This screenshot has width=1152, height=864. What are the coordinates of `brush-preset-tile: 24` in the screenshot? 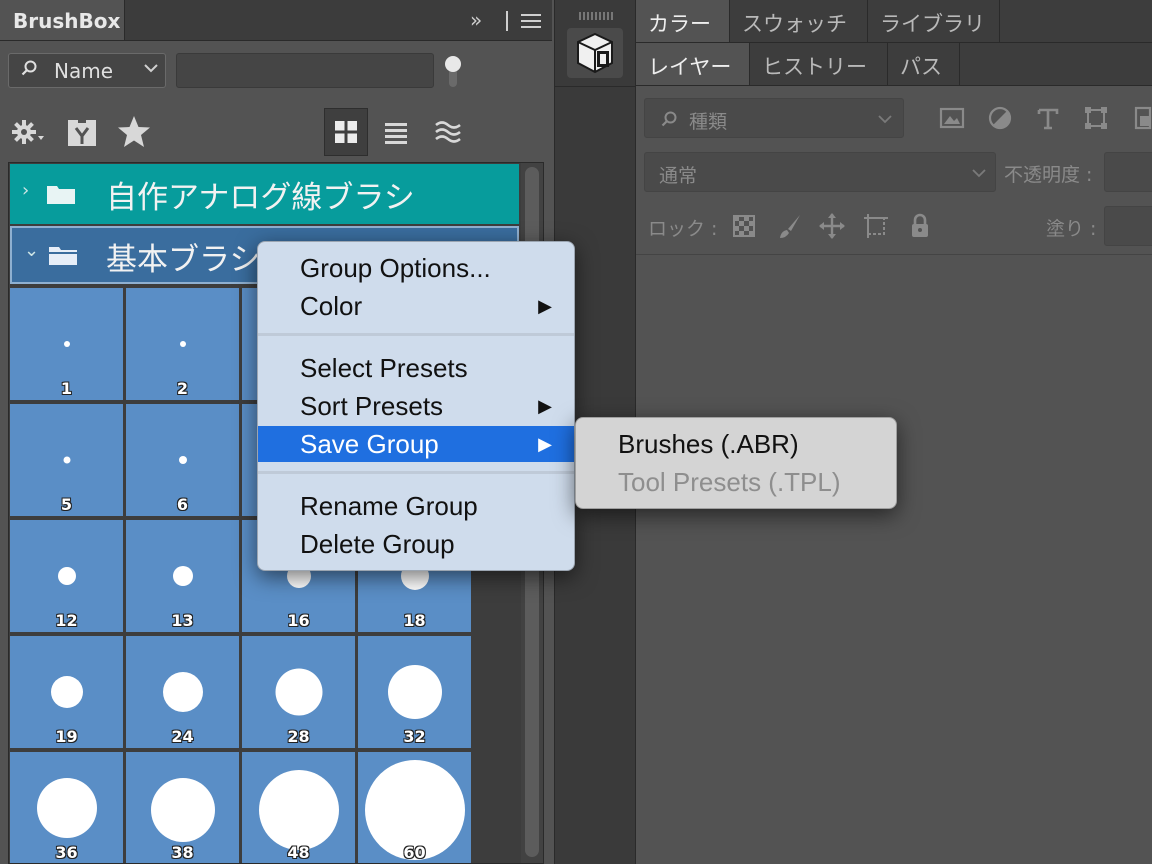 It's located at (182, 692).